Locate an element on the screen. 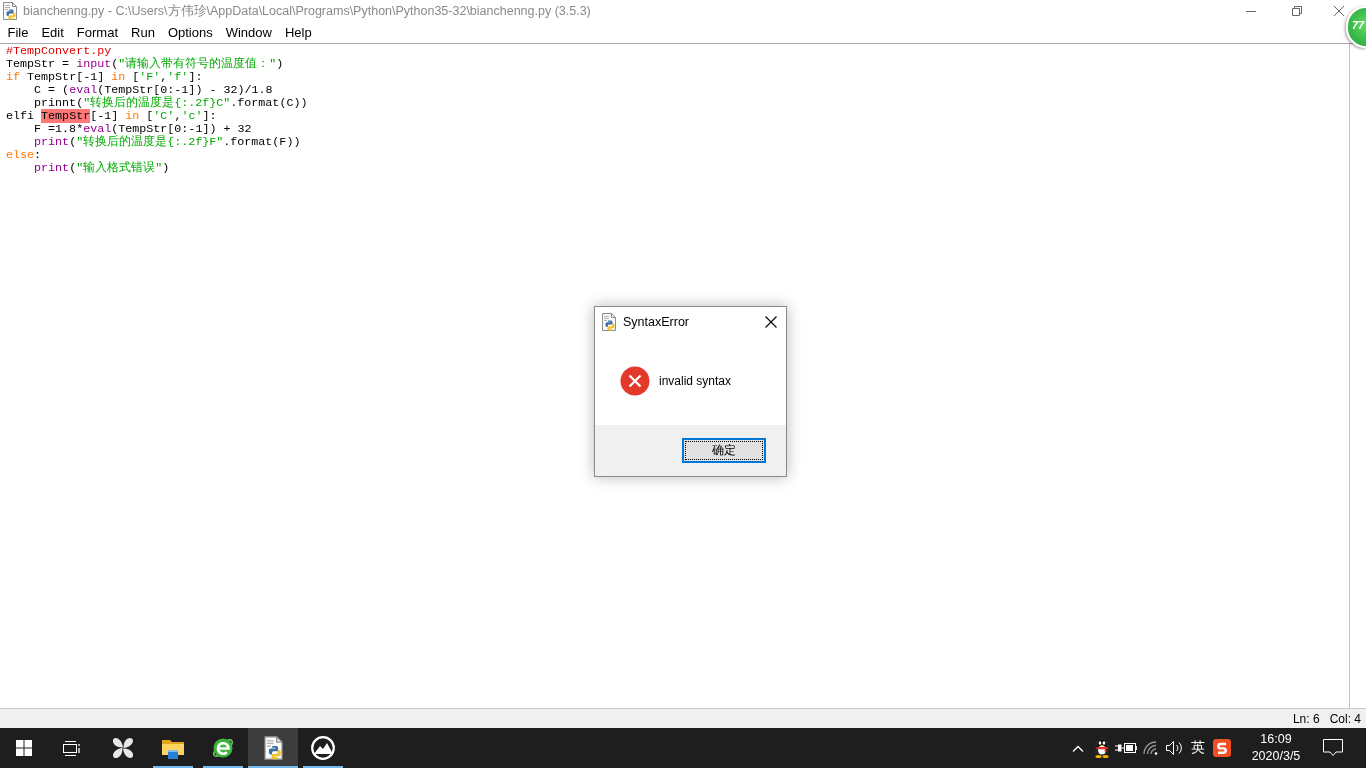 The image size is (1366, 768). menu-item: Edit is located at coordinates (52, 32).